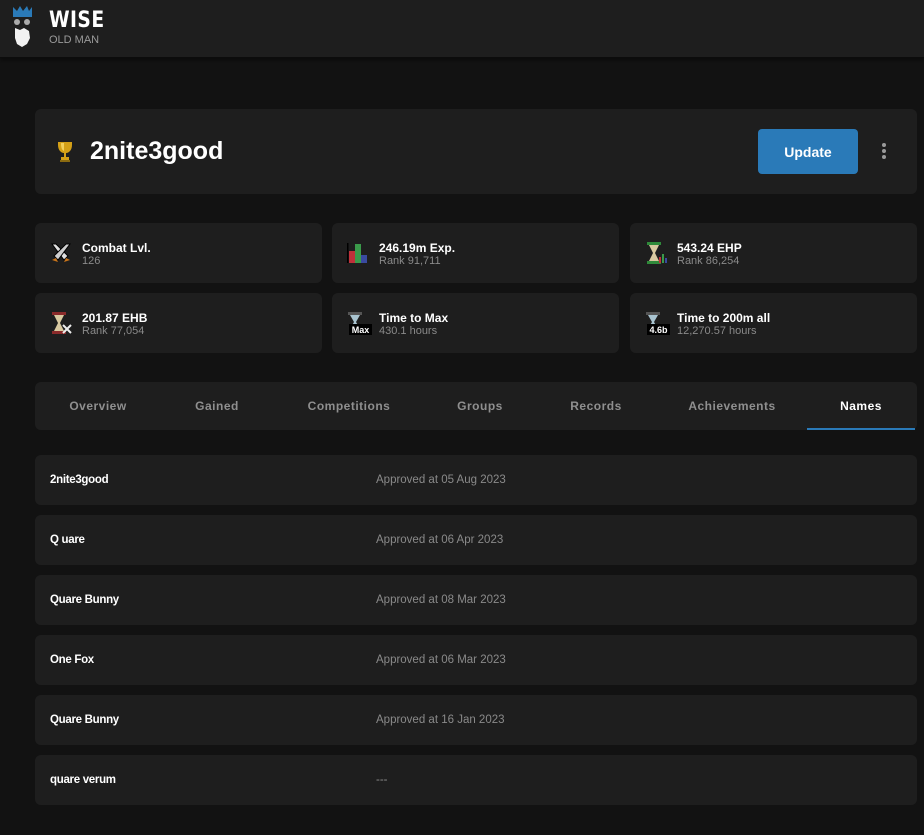  Describe the element at coordinates (596, 406) in the screenshot. I see `tab-records: Records` at that location.